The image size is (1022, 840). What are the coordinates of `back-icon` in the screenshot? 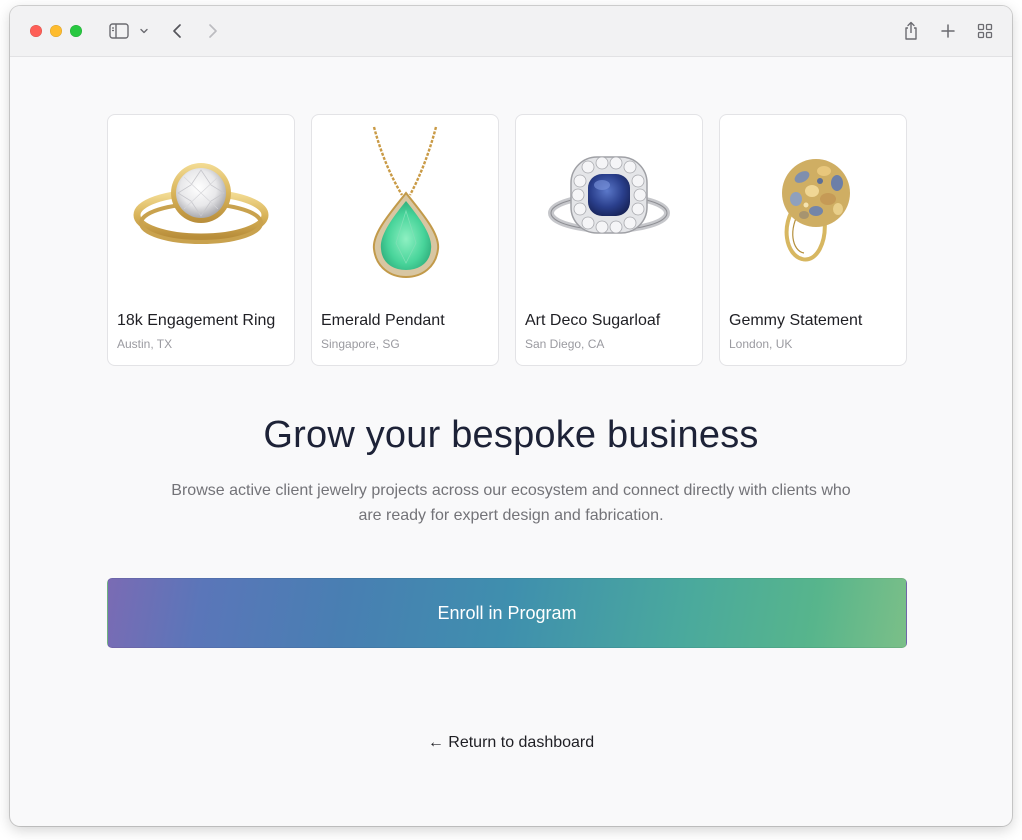 It's located at (177, 31).